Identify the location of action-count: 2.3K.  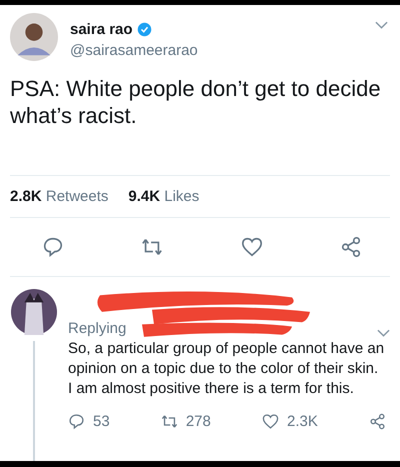
(302, 421).